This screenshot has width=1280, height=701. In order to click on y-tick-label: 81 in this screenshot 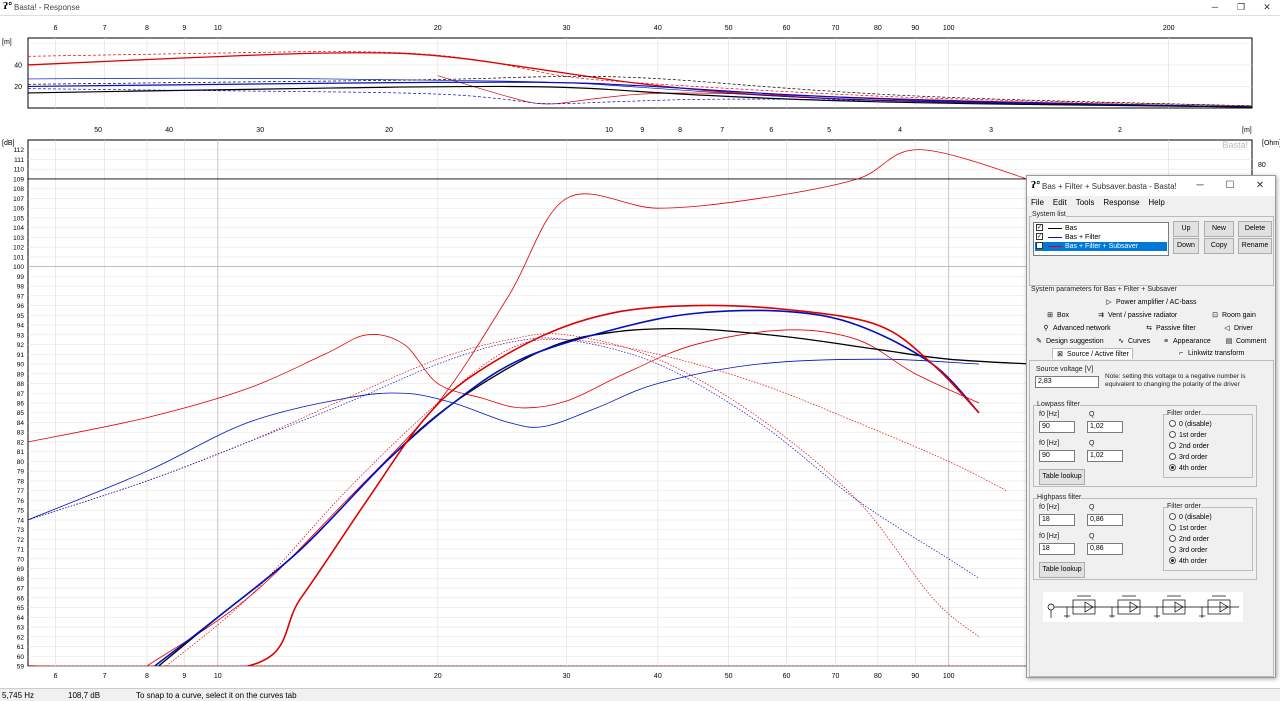, I will do `click(21, 452)`.